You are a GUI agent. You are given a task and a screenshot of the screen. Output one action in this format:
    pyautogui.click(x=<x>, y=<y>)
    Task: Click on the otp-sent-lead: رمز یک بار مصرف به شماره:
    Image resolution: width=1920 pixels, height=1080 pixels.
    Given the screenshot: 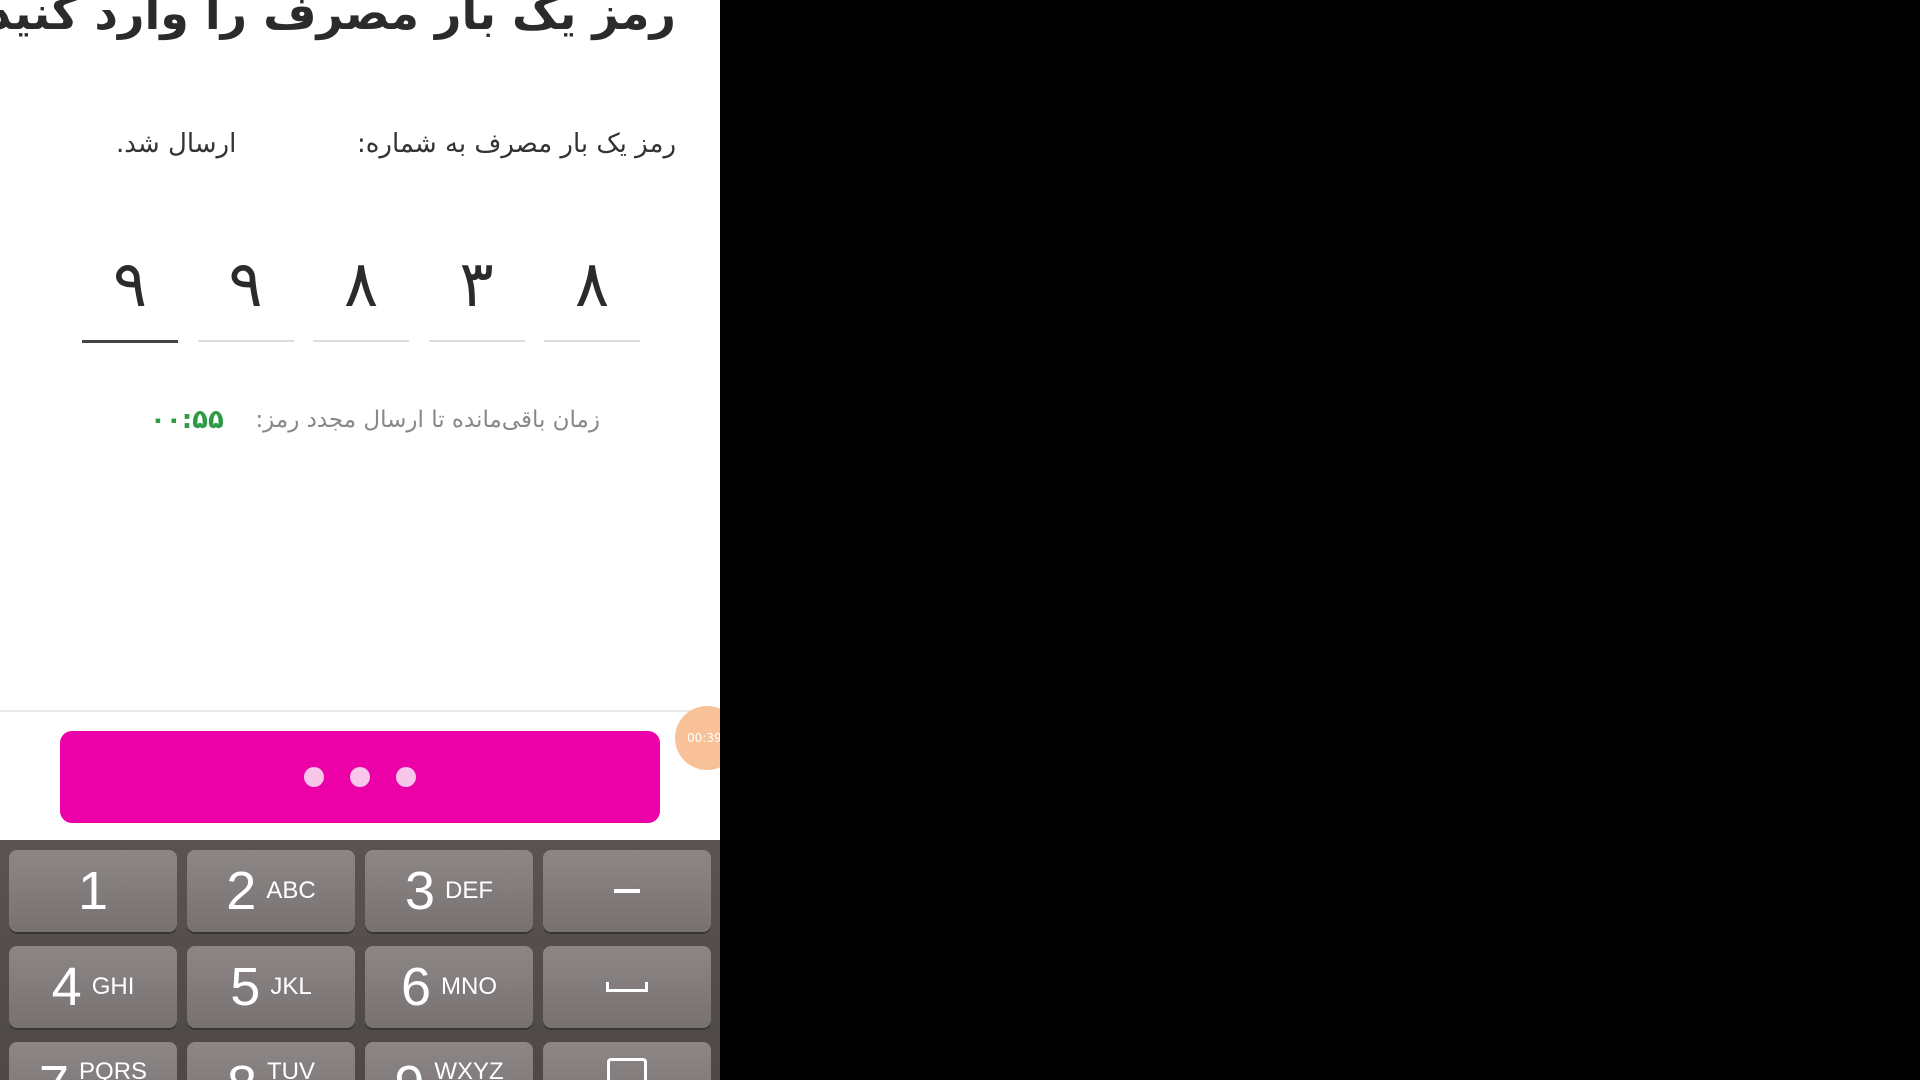 What is the action you would take?
    pyautogui.click(x=516, y=144)
    